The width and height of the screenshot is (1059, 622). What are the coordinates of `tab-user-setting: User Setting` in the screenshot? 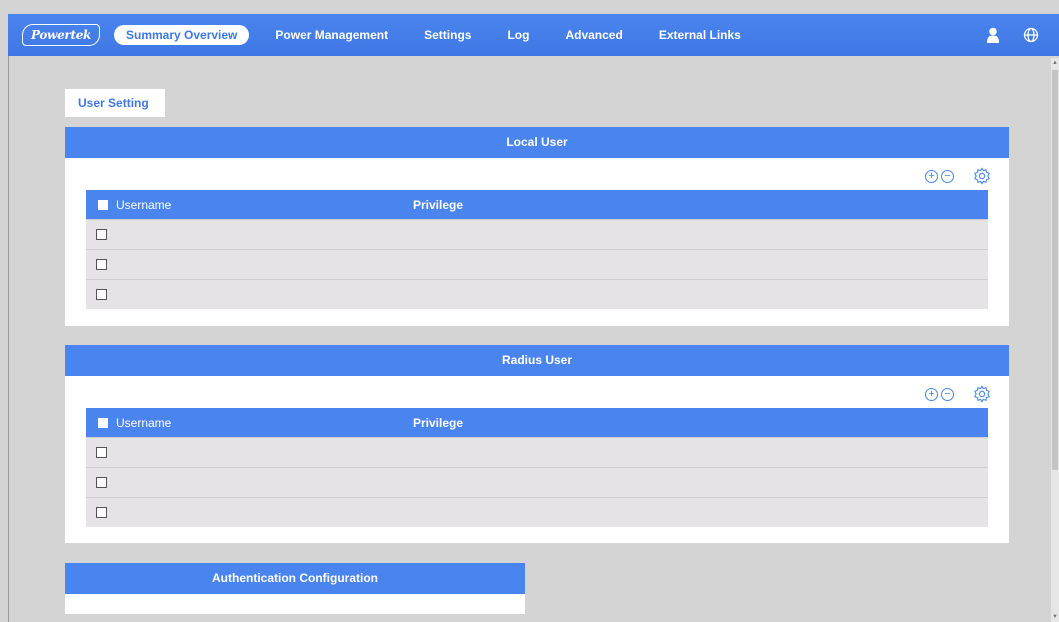 It's located at (115, 103).